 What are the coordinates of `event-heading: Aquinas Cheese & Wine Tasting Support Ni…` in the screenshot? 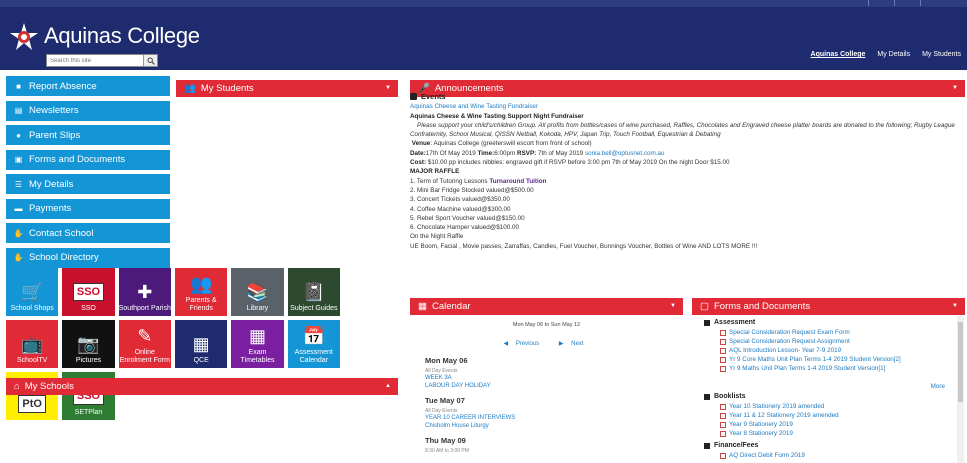 It's located at (497, 116).